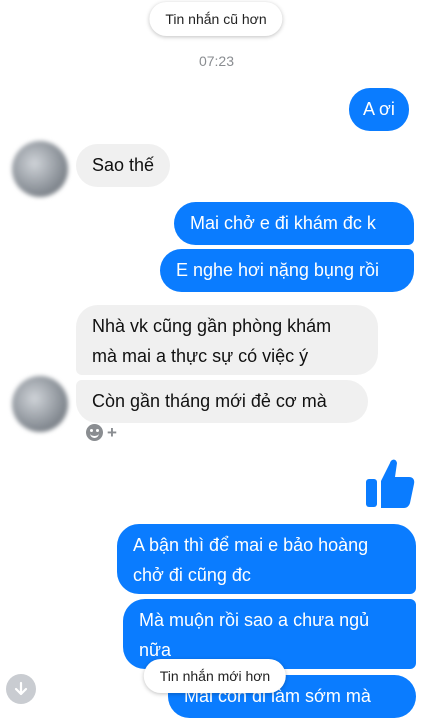 The height and width of the screenshot is (718, 433). I want to click on smiley-icon, so click(94, 432).